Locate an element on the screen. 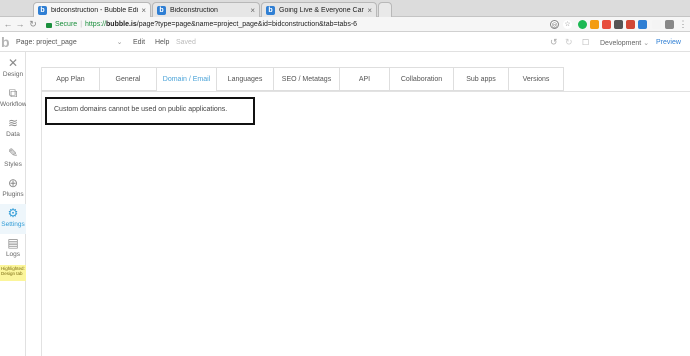 This screenshot has width=690, height=356. environment-label: Development is located at coordinates (621, 43).